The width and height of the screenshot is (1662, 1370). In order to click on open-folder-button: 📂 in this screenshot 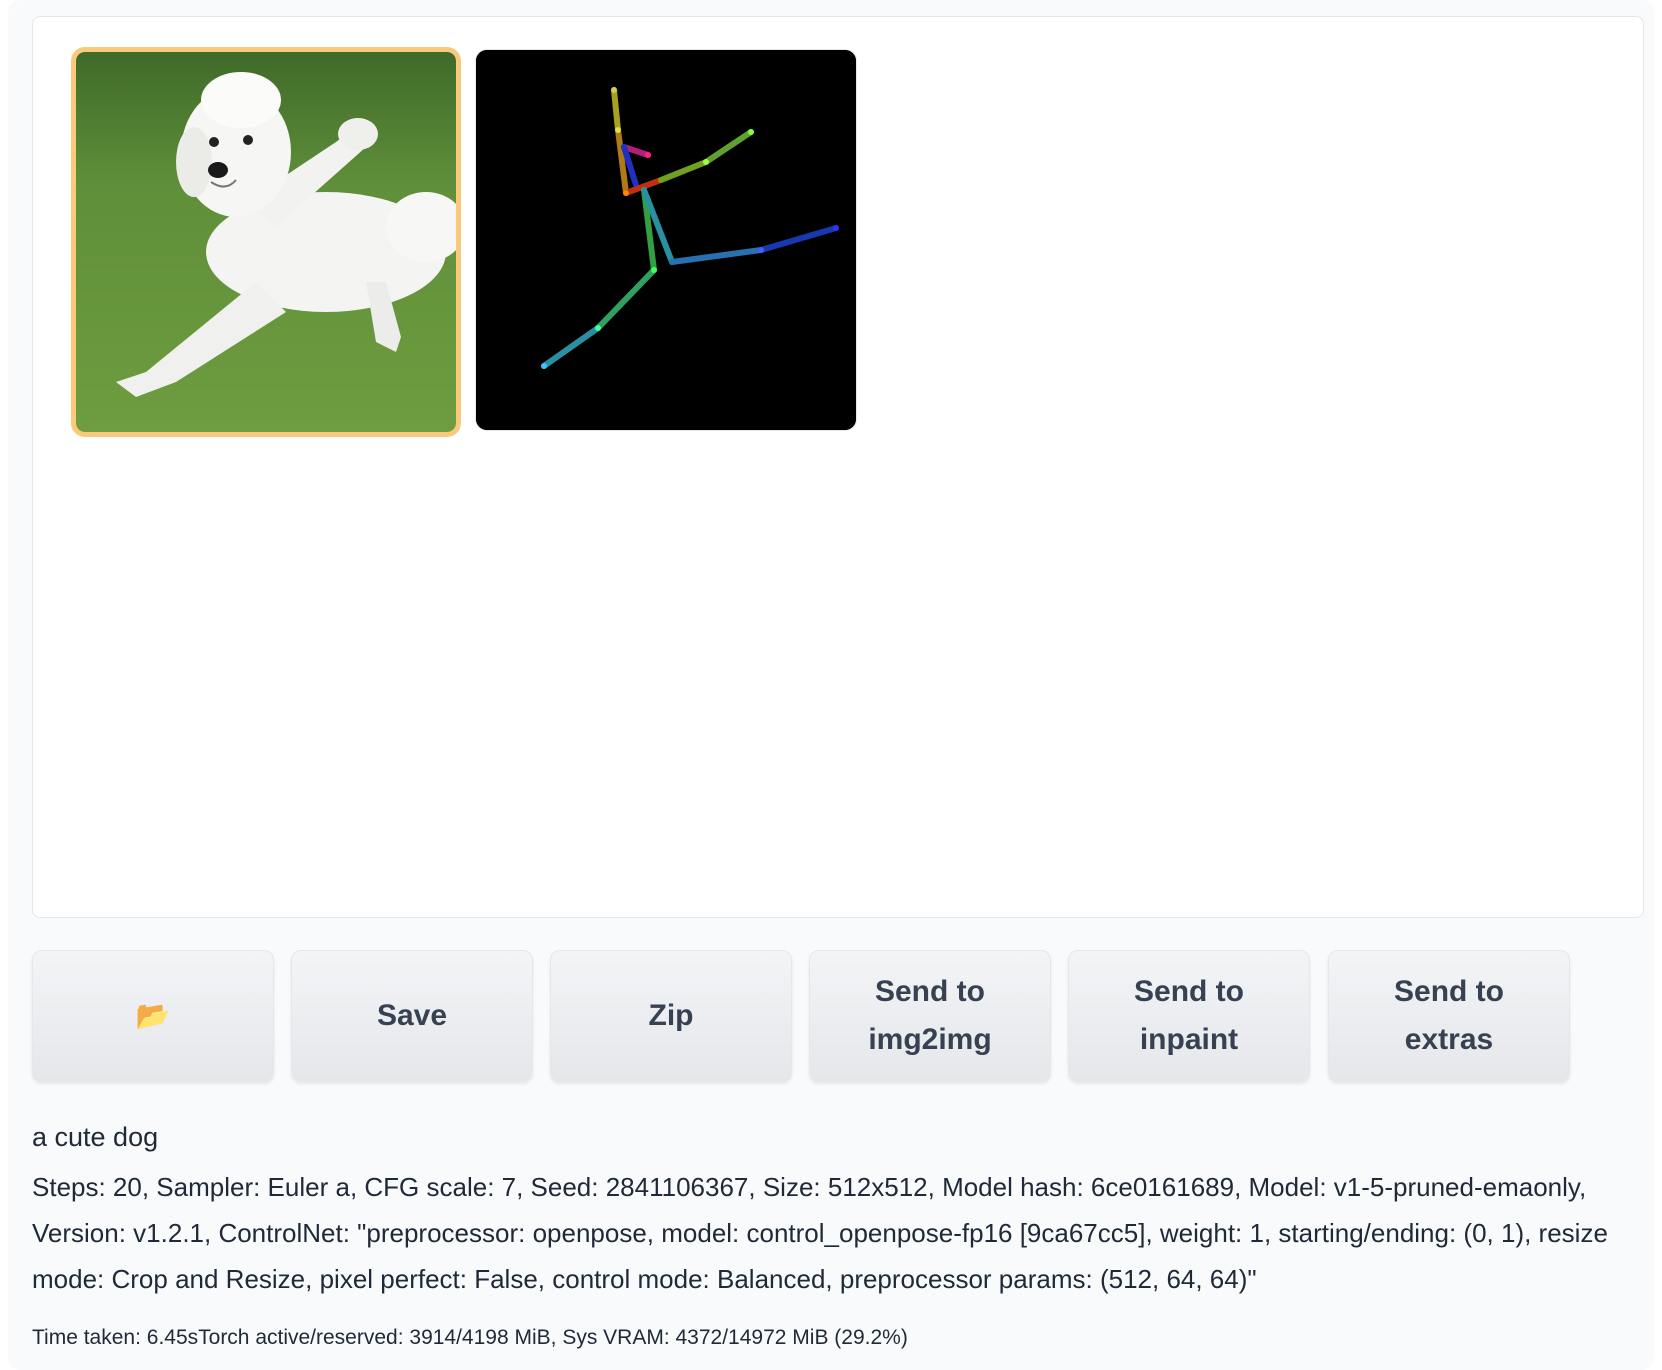, I will do `click(153, 1016)`.